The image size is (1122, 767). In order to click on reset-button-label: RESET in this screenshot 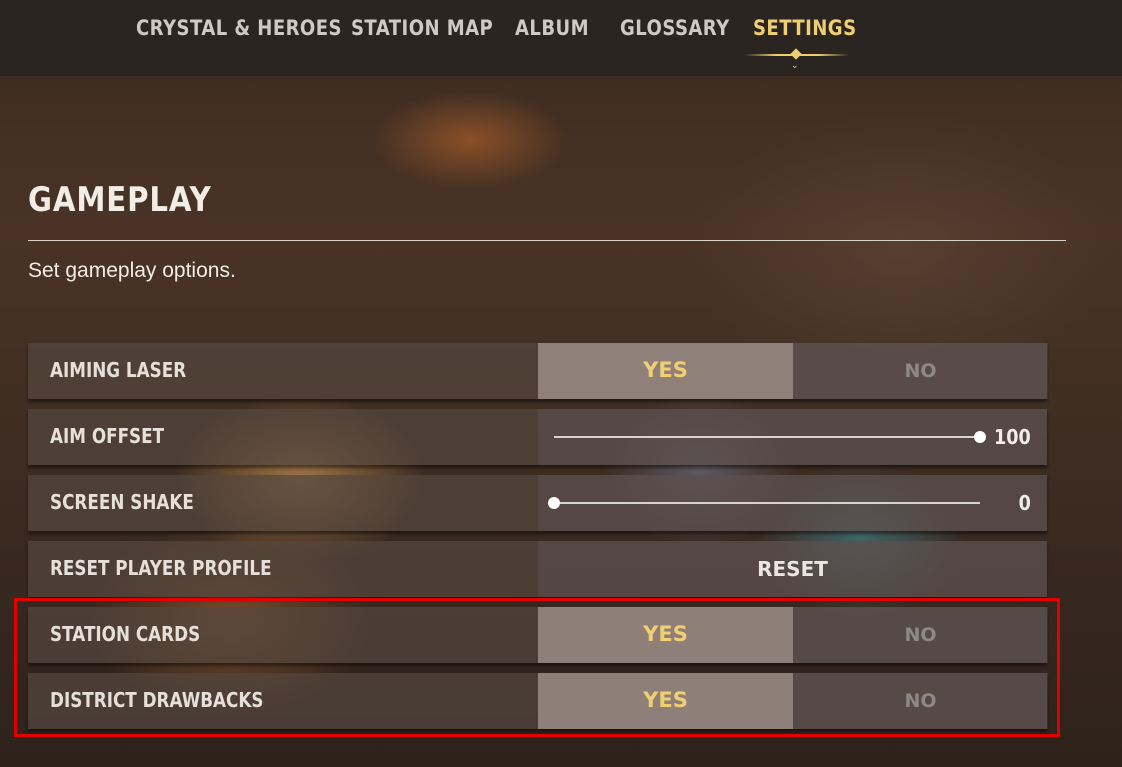, I will do `click(792, 569)`.